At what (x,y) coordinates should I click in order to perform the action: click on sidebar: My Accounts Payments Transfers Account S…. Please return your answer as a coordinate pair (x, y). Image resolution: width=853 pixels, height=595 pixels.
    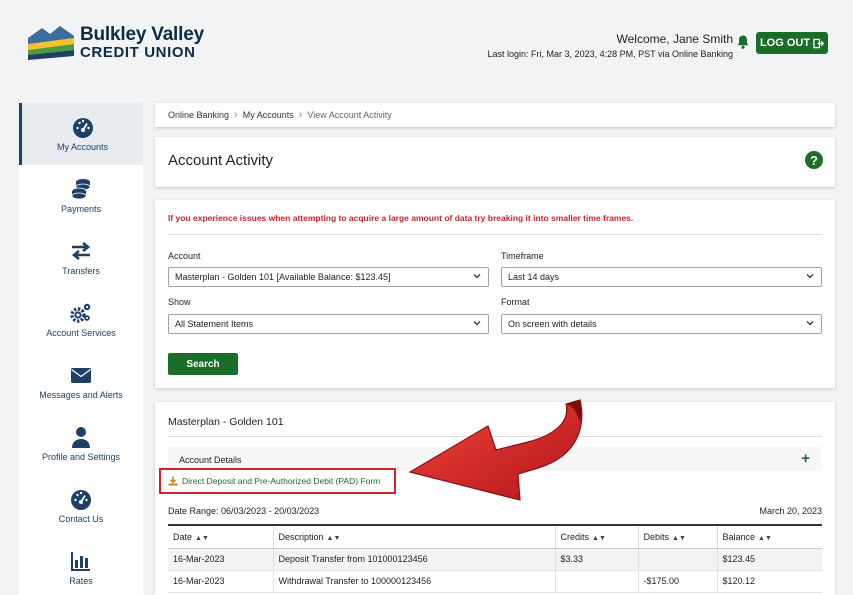
    Looking at the image, I should click on (81, 349).